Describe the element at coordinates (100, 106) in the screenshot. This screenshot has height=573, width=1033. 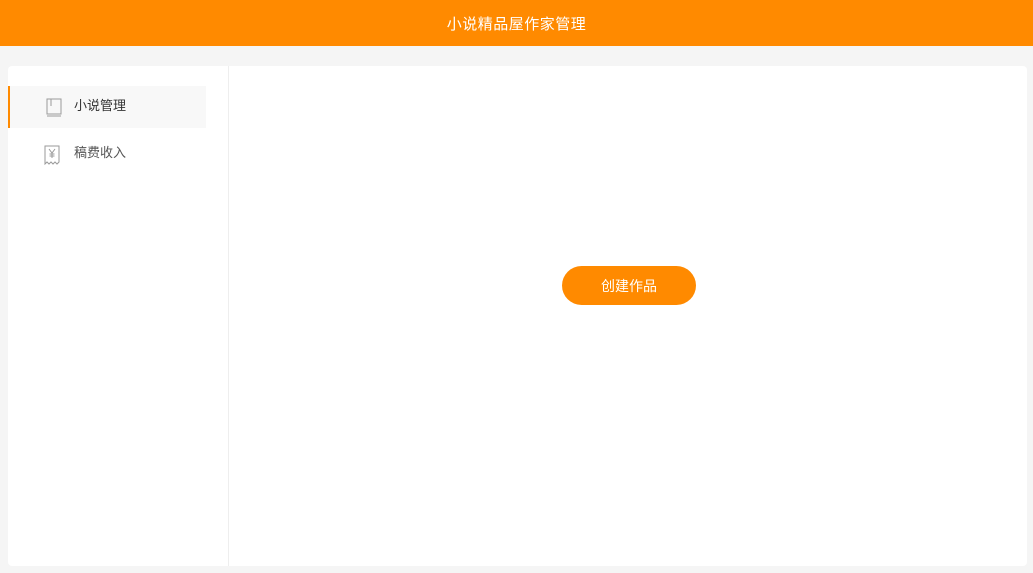
I see `sidebar-item-label: 小说管理` at that location.